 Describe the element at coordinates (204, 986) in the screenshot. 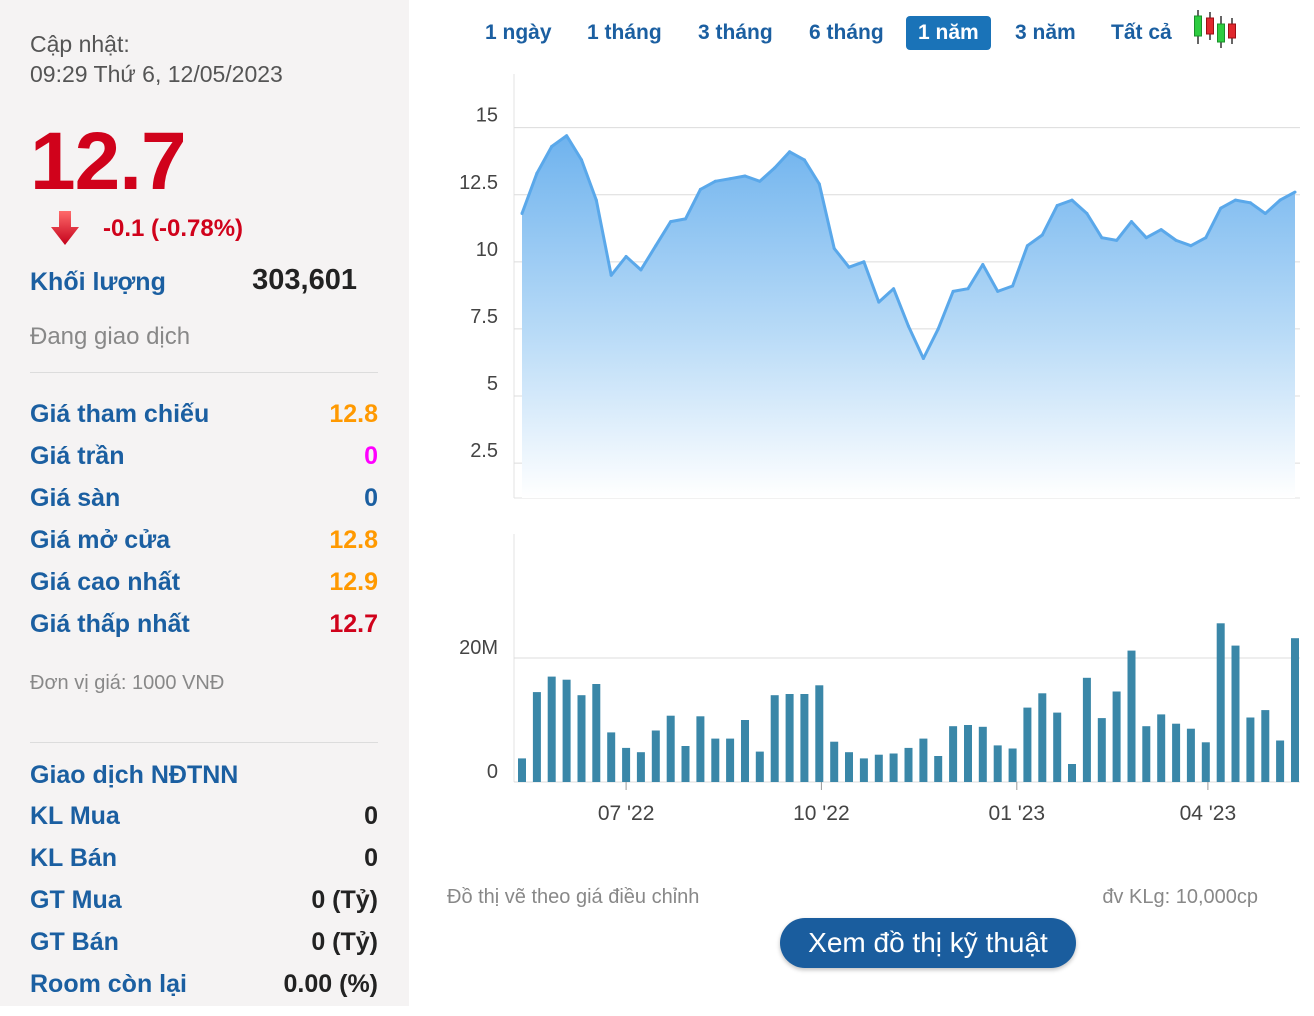

I see `foreign-row-room: Room còn lại 0.00 (%)` at that location.